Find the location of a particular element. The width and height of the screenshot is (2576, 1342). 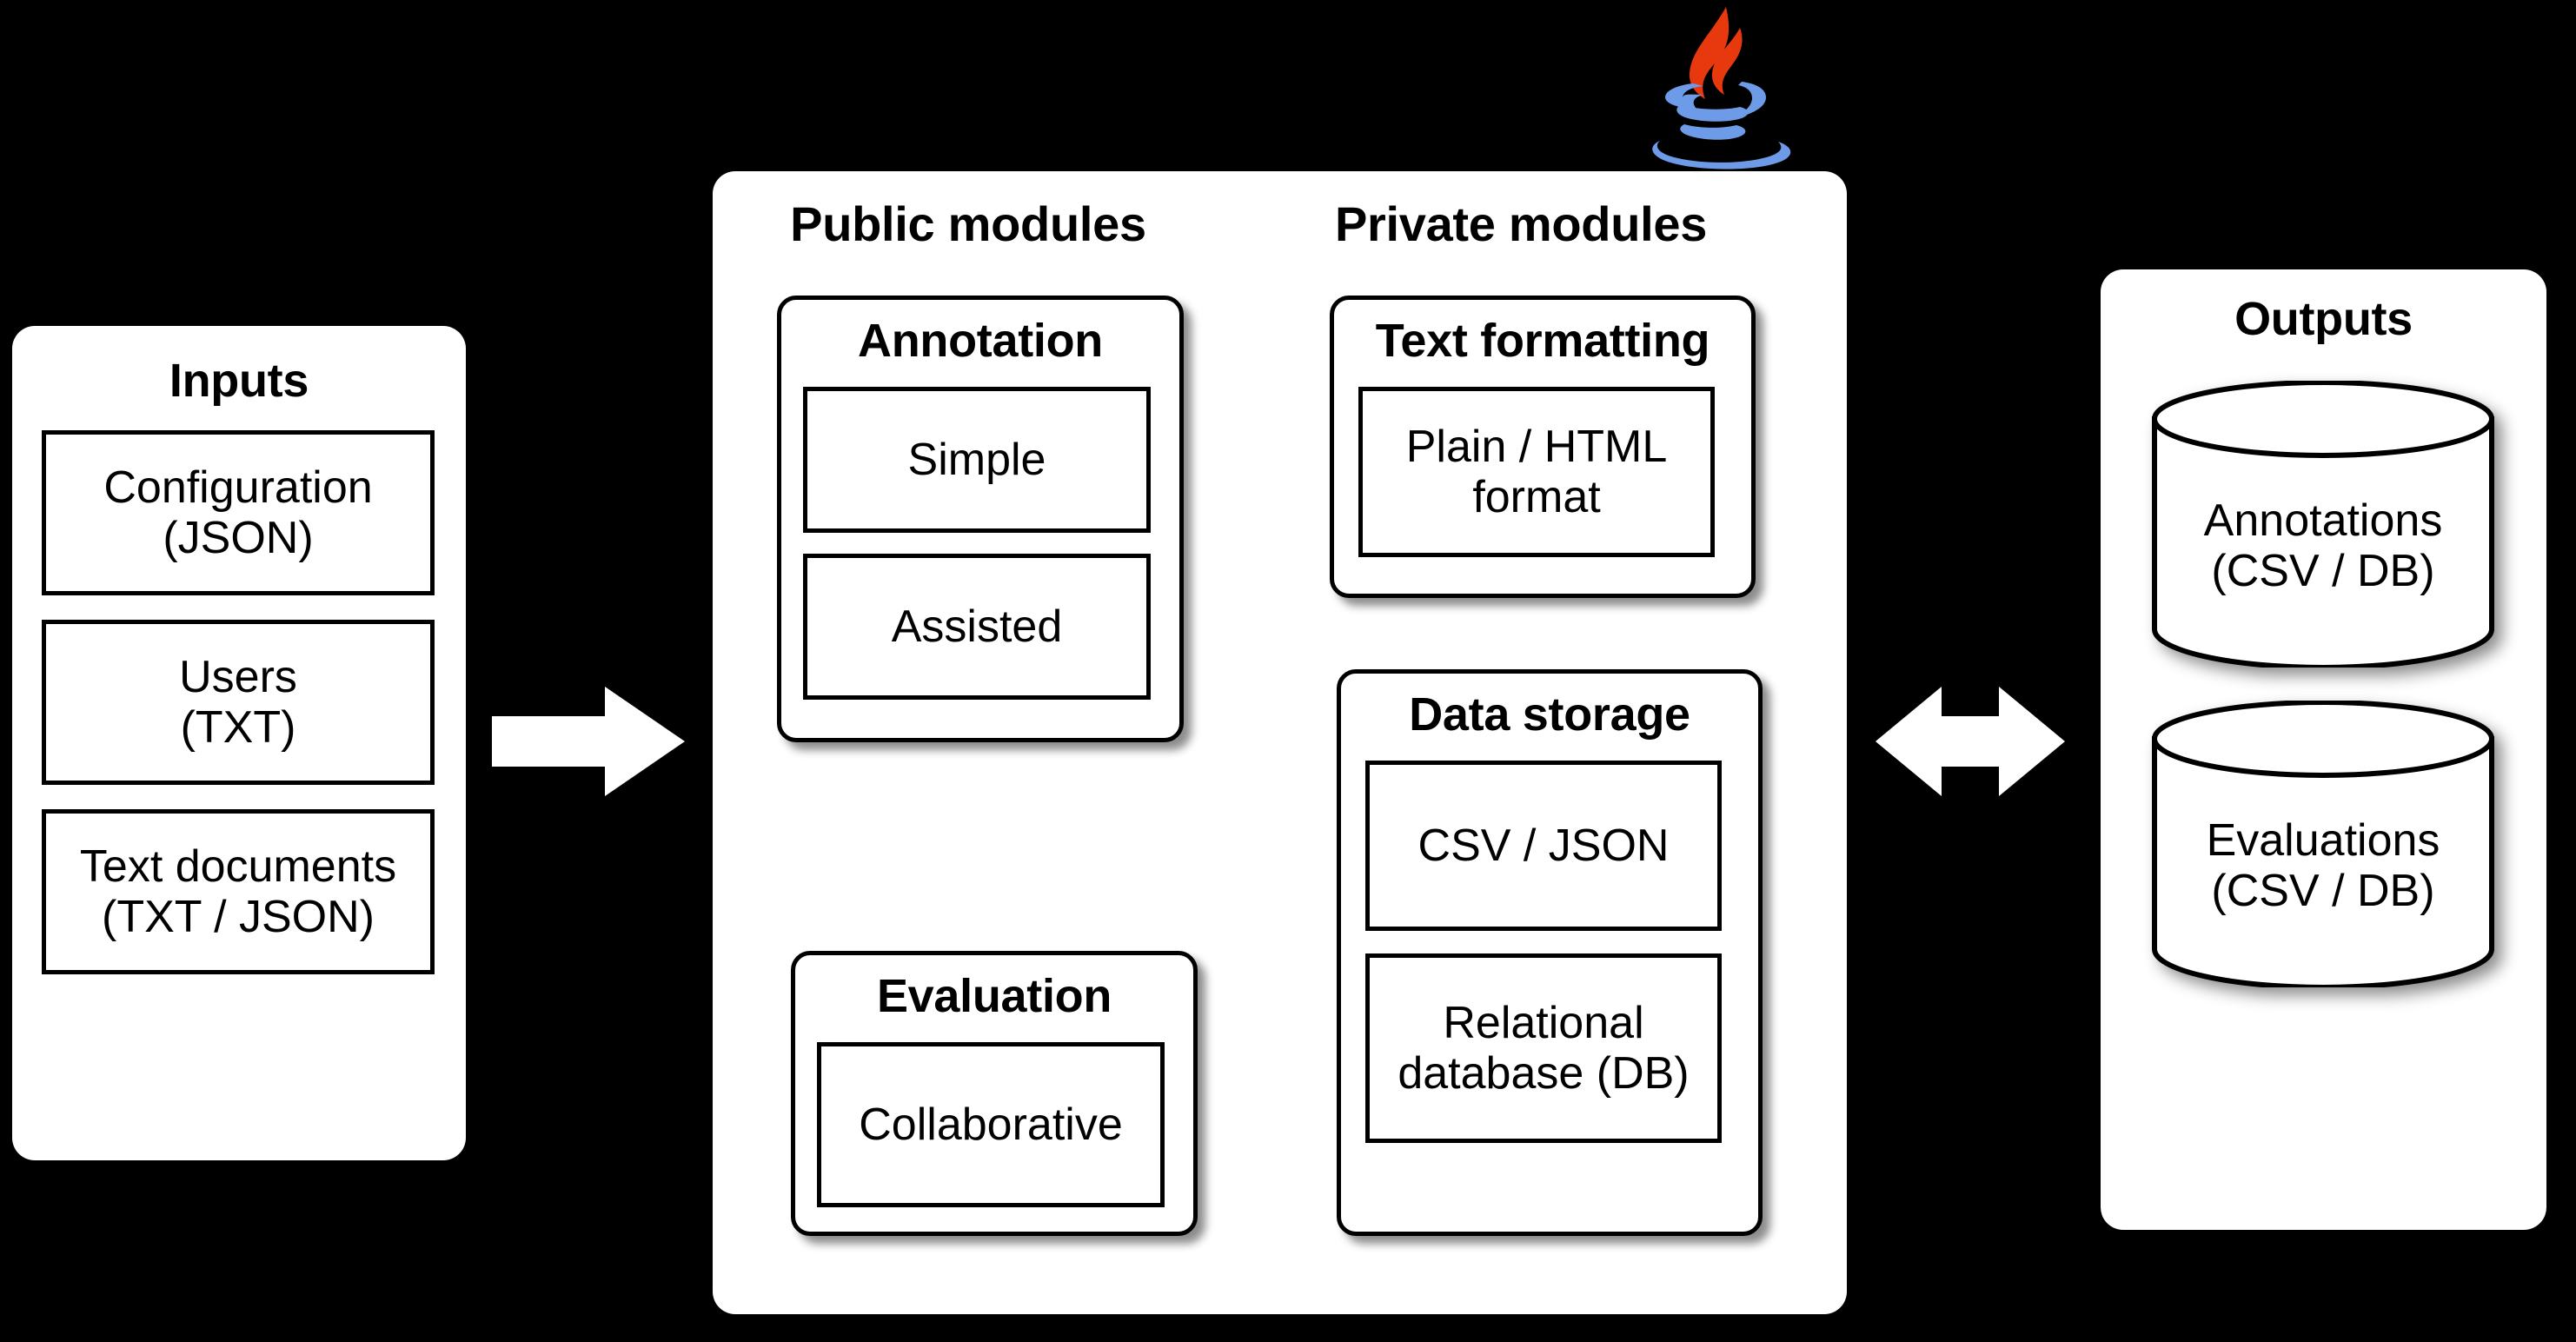

module-group-evaluation: Evaluation Collaborative is located at coordinates (994, 1093).